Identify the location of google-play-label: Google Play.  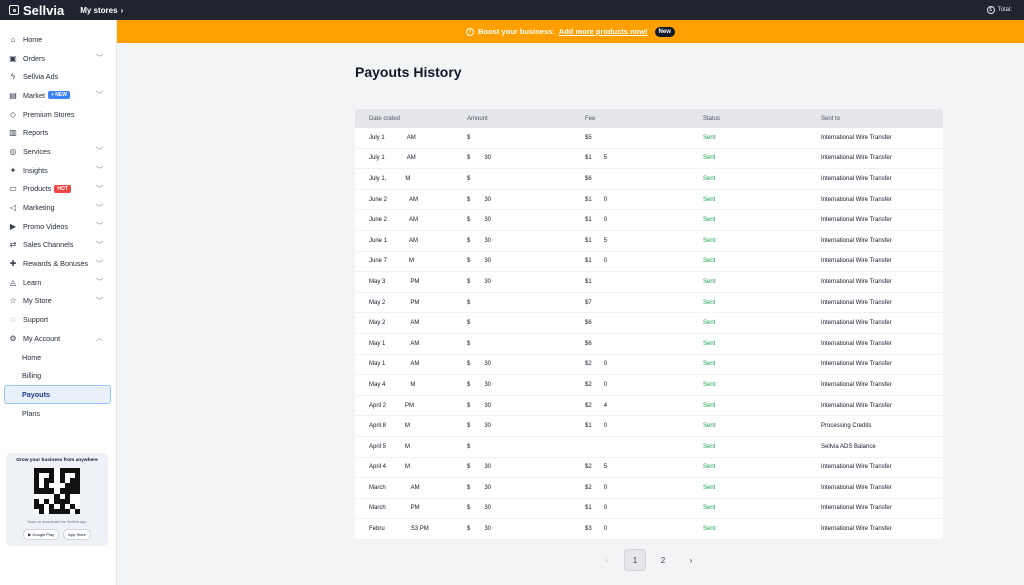
(43, 534).